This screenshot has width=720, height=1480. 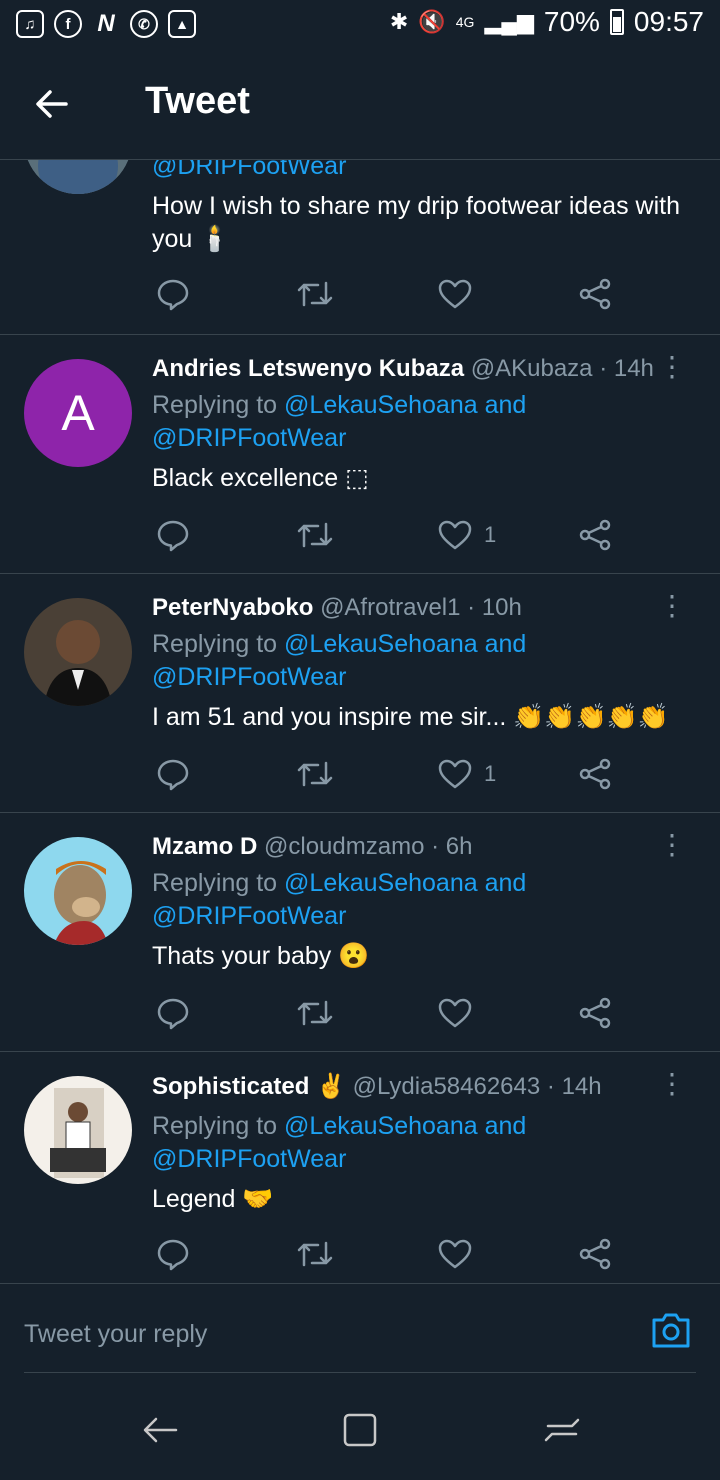 What do you see at coordinates (337, 608) in the screenshot?
I see `author-line: PeterNyaboko @Afrotravel1 · 10h` at bounding box center [337, 608].